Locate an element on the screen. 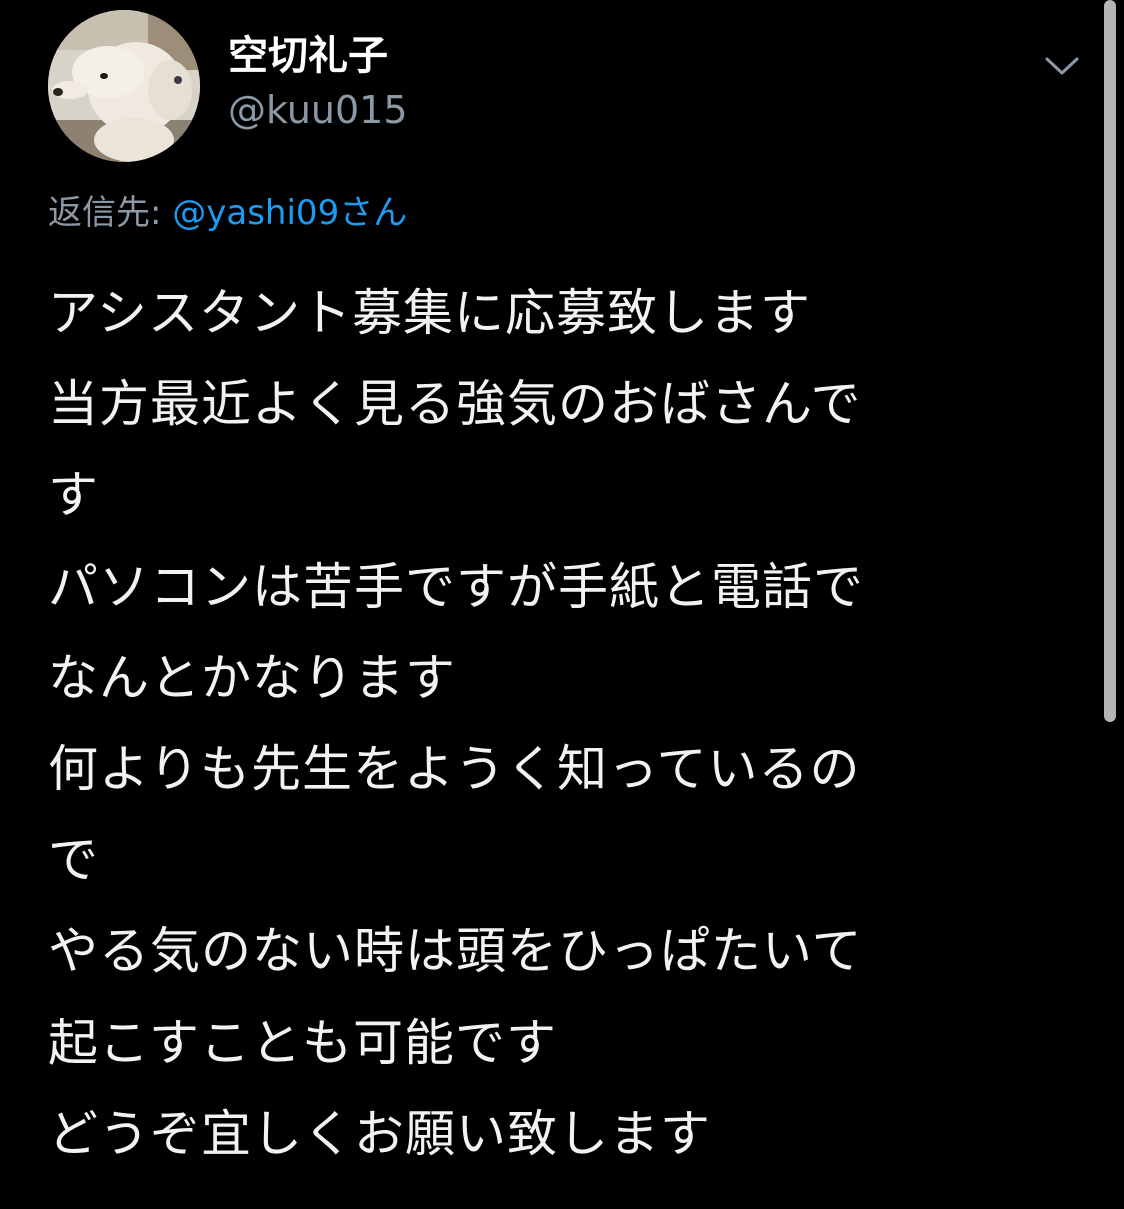 The image size is (1124, 1209). reply-handle-link: @yashi09さん is located at coordinates (289, 213).